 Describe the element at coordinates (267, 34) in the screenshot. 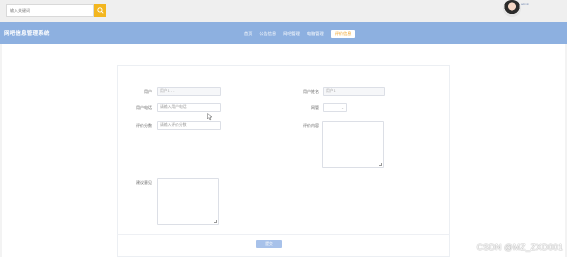

I see `nav-notices: 公告信息` at that location.